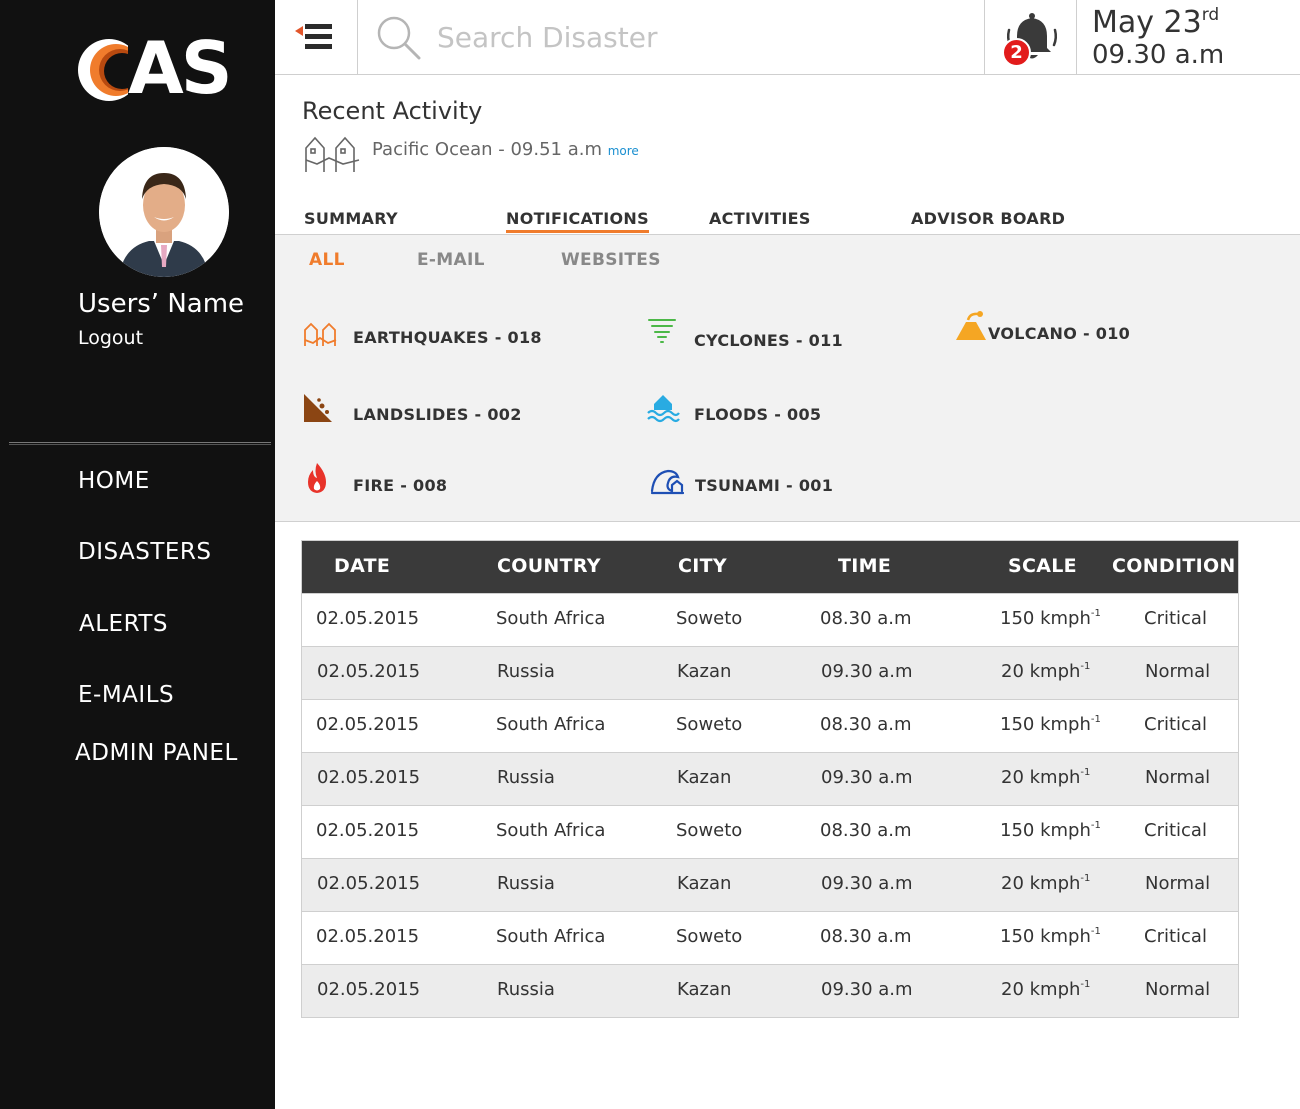 This screenshot has height=1109, width=1300. I want to click on cyclone-icon, so click(662, 331).